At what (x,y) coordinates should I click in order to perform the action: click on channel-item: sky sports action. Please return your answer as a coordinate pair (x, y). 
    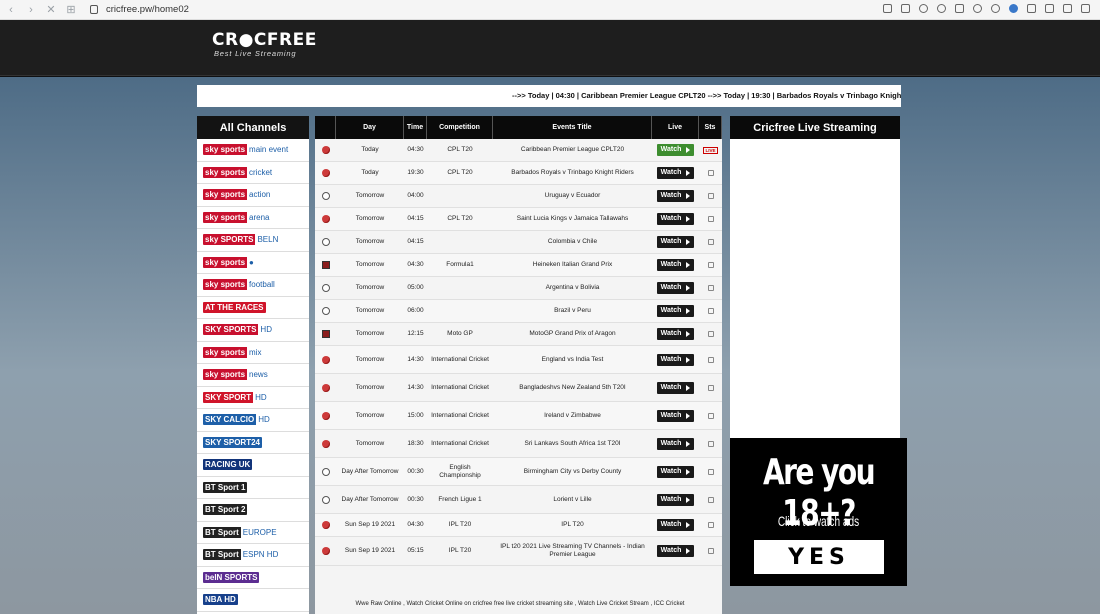
    Looking at the image, I should click on (253, 195).